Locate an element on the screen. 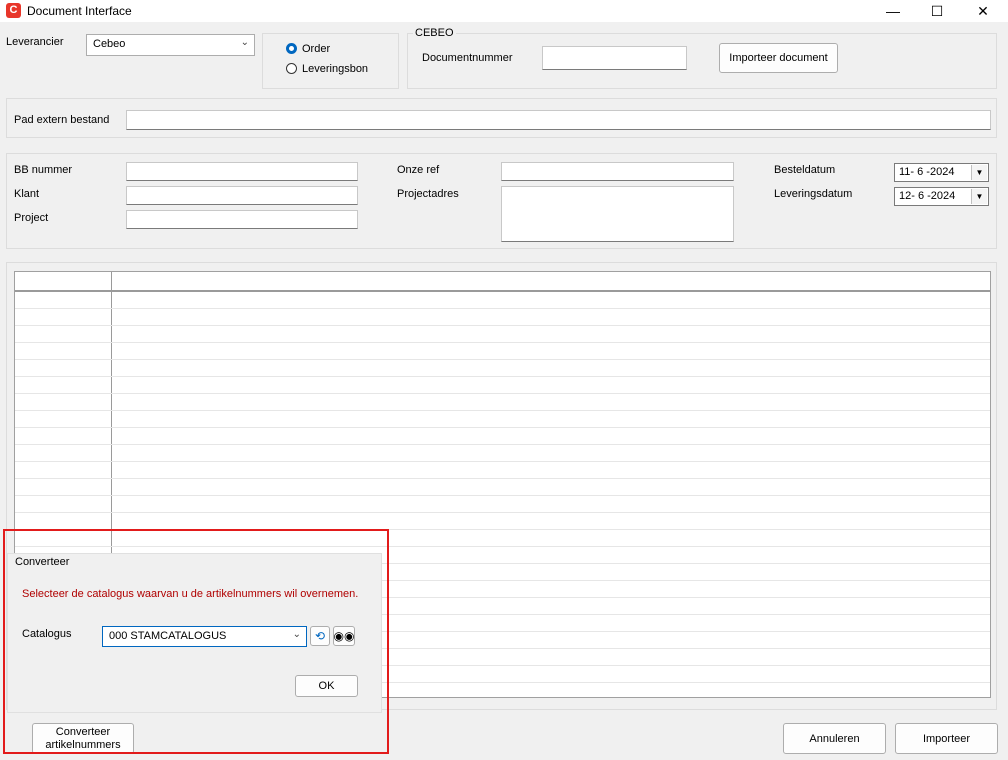  projectadres-label: Projectadres is located at coordinates (428, 194).